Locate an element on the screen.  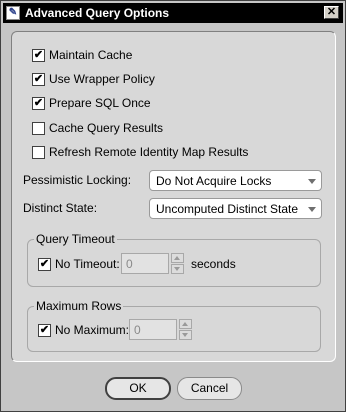
use-wrapper-policy-label: Use Wrapper Policy is located at coordinates (102, 79).